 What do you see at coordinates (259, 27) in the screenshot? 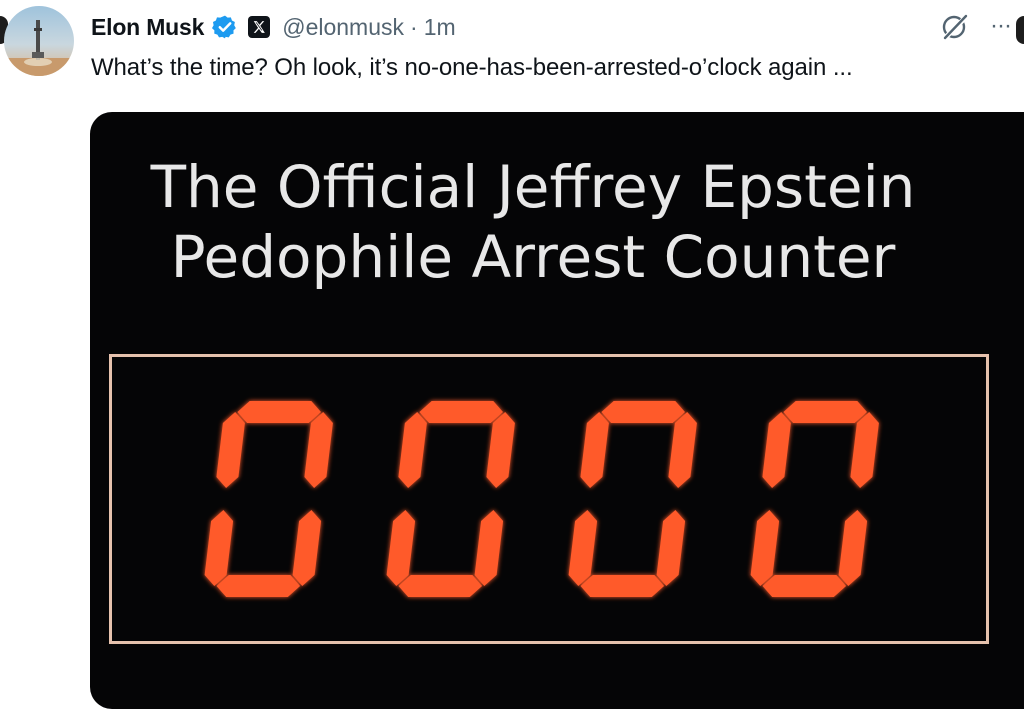
I see `x-logo-icon` at bounding box center [259, 27].